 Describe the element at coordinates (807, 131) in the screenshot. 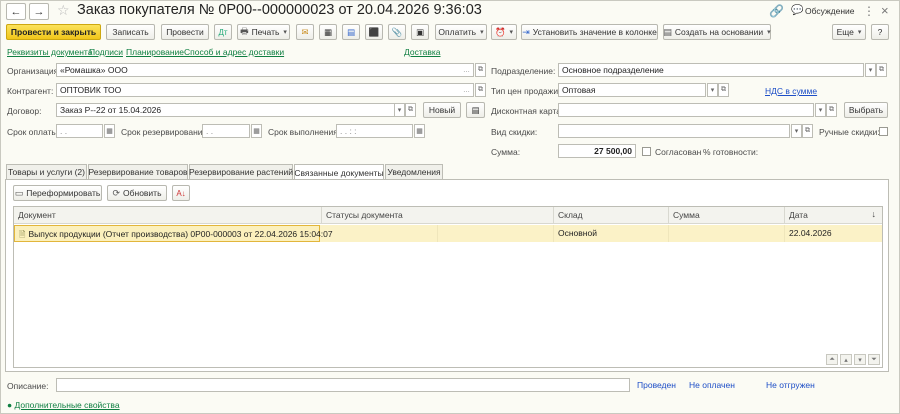

I see `open-discount-type-button: ⧉` at that location.